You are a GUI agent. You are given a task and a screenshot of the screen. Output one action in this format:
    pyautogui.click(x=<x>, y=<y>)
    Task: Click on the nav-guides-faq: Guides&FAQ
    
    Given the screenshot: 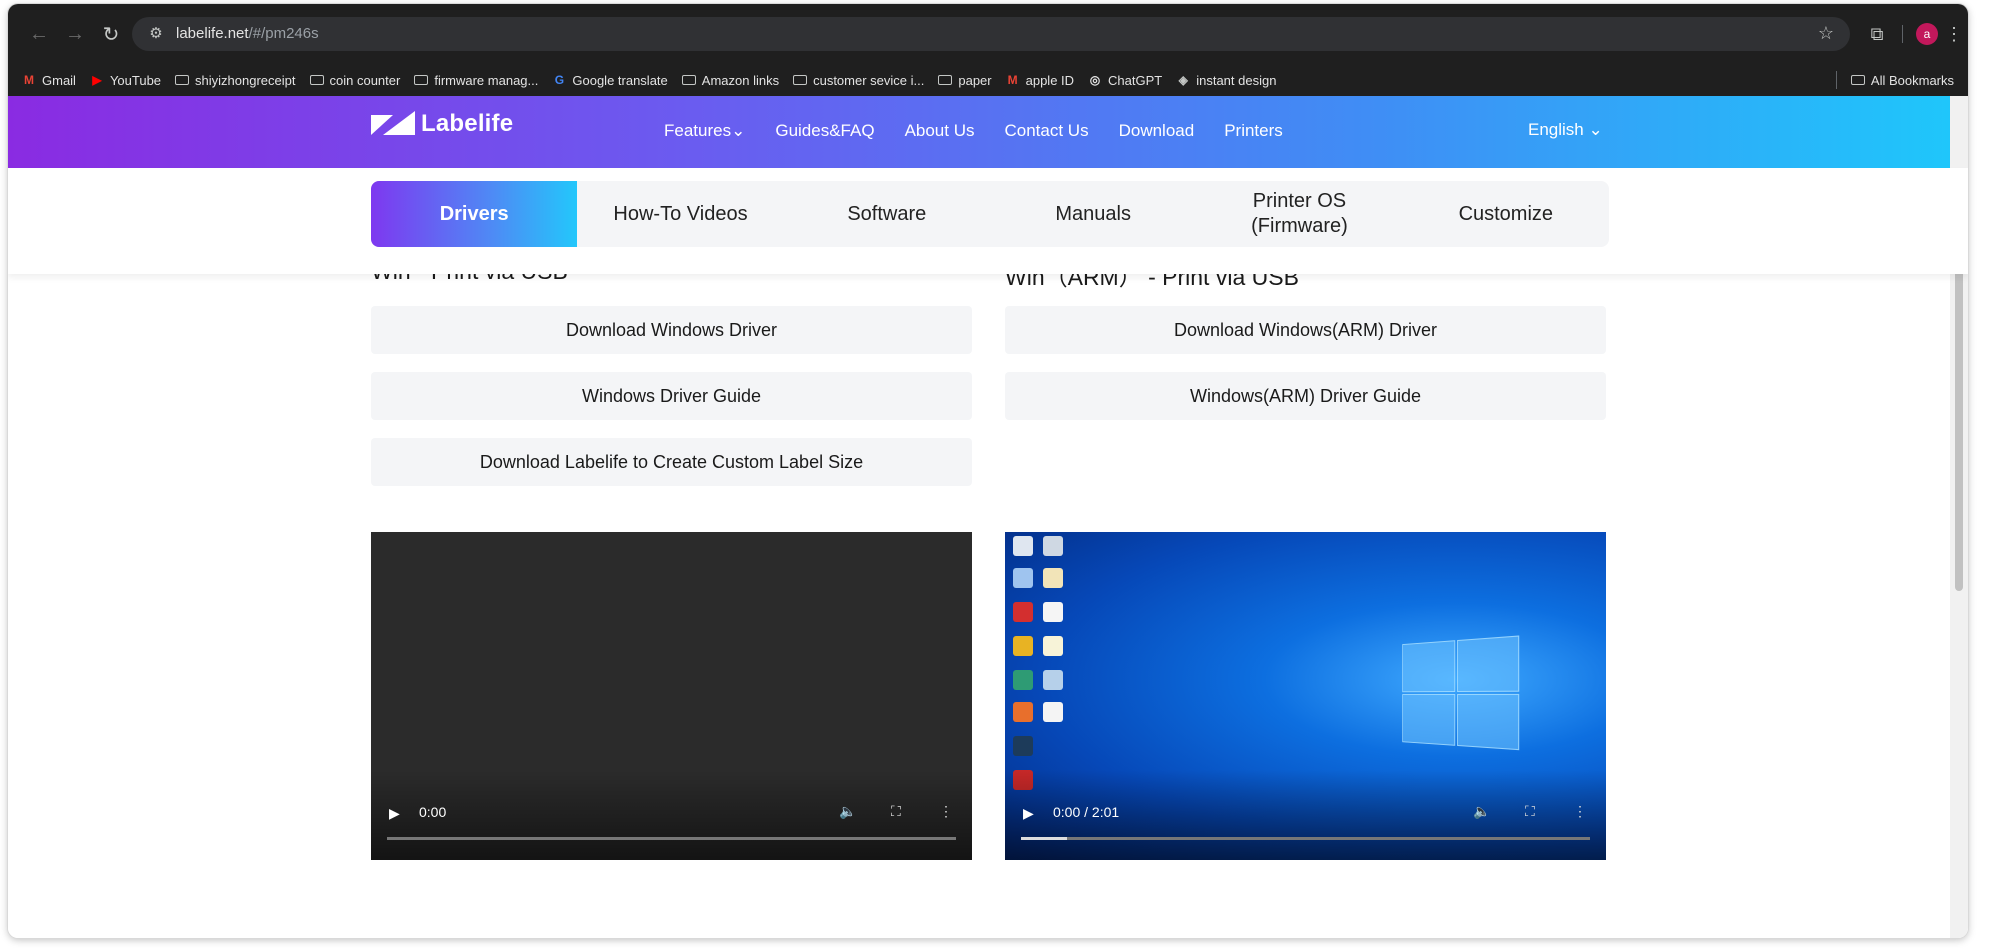 What is the action you would take?
    pyautogui.click(x=824, y=131)
    